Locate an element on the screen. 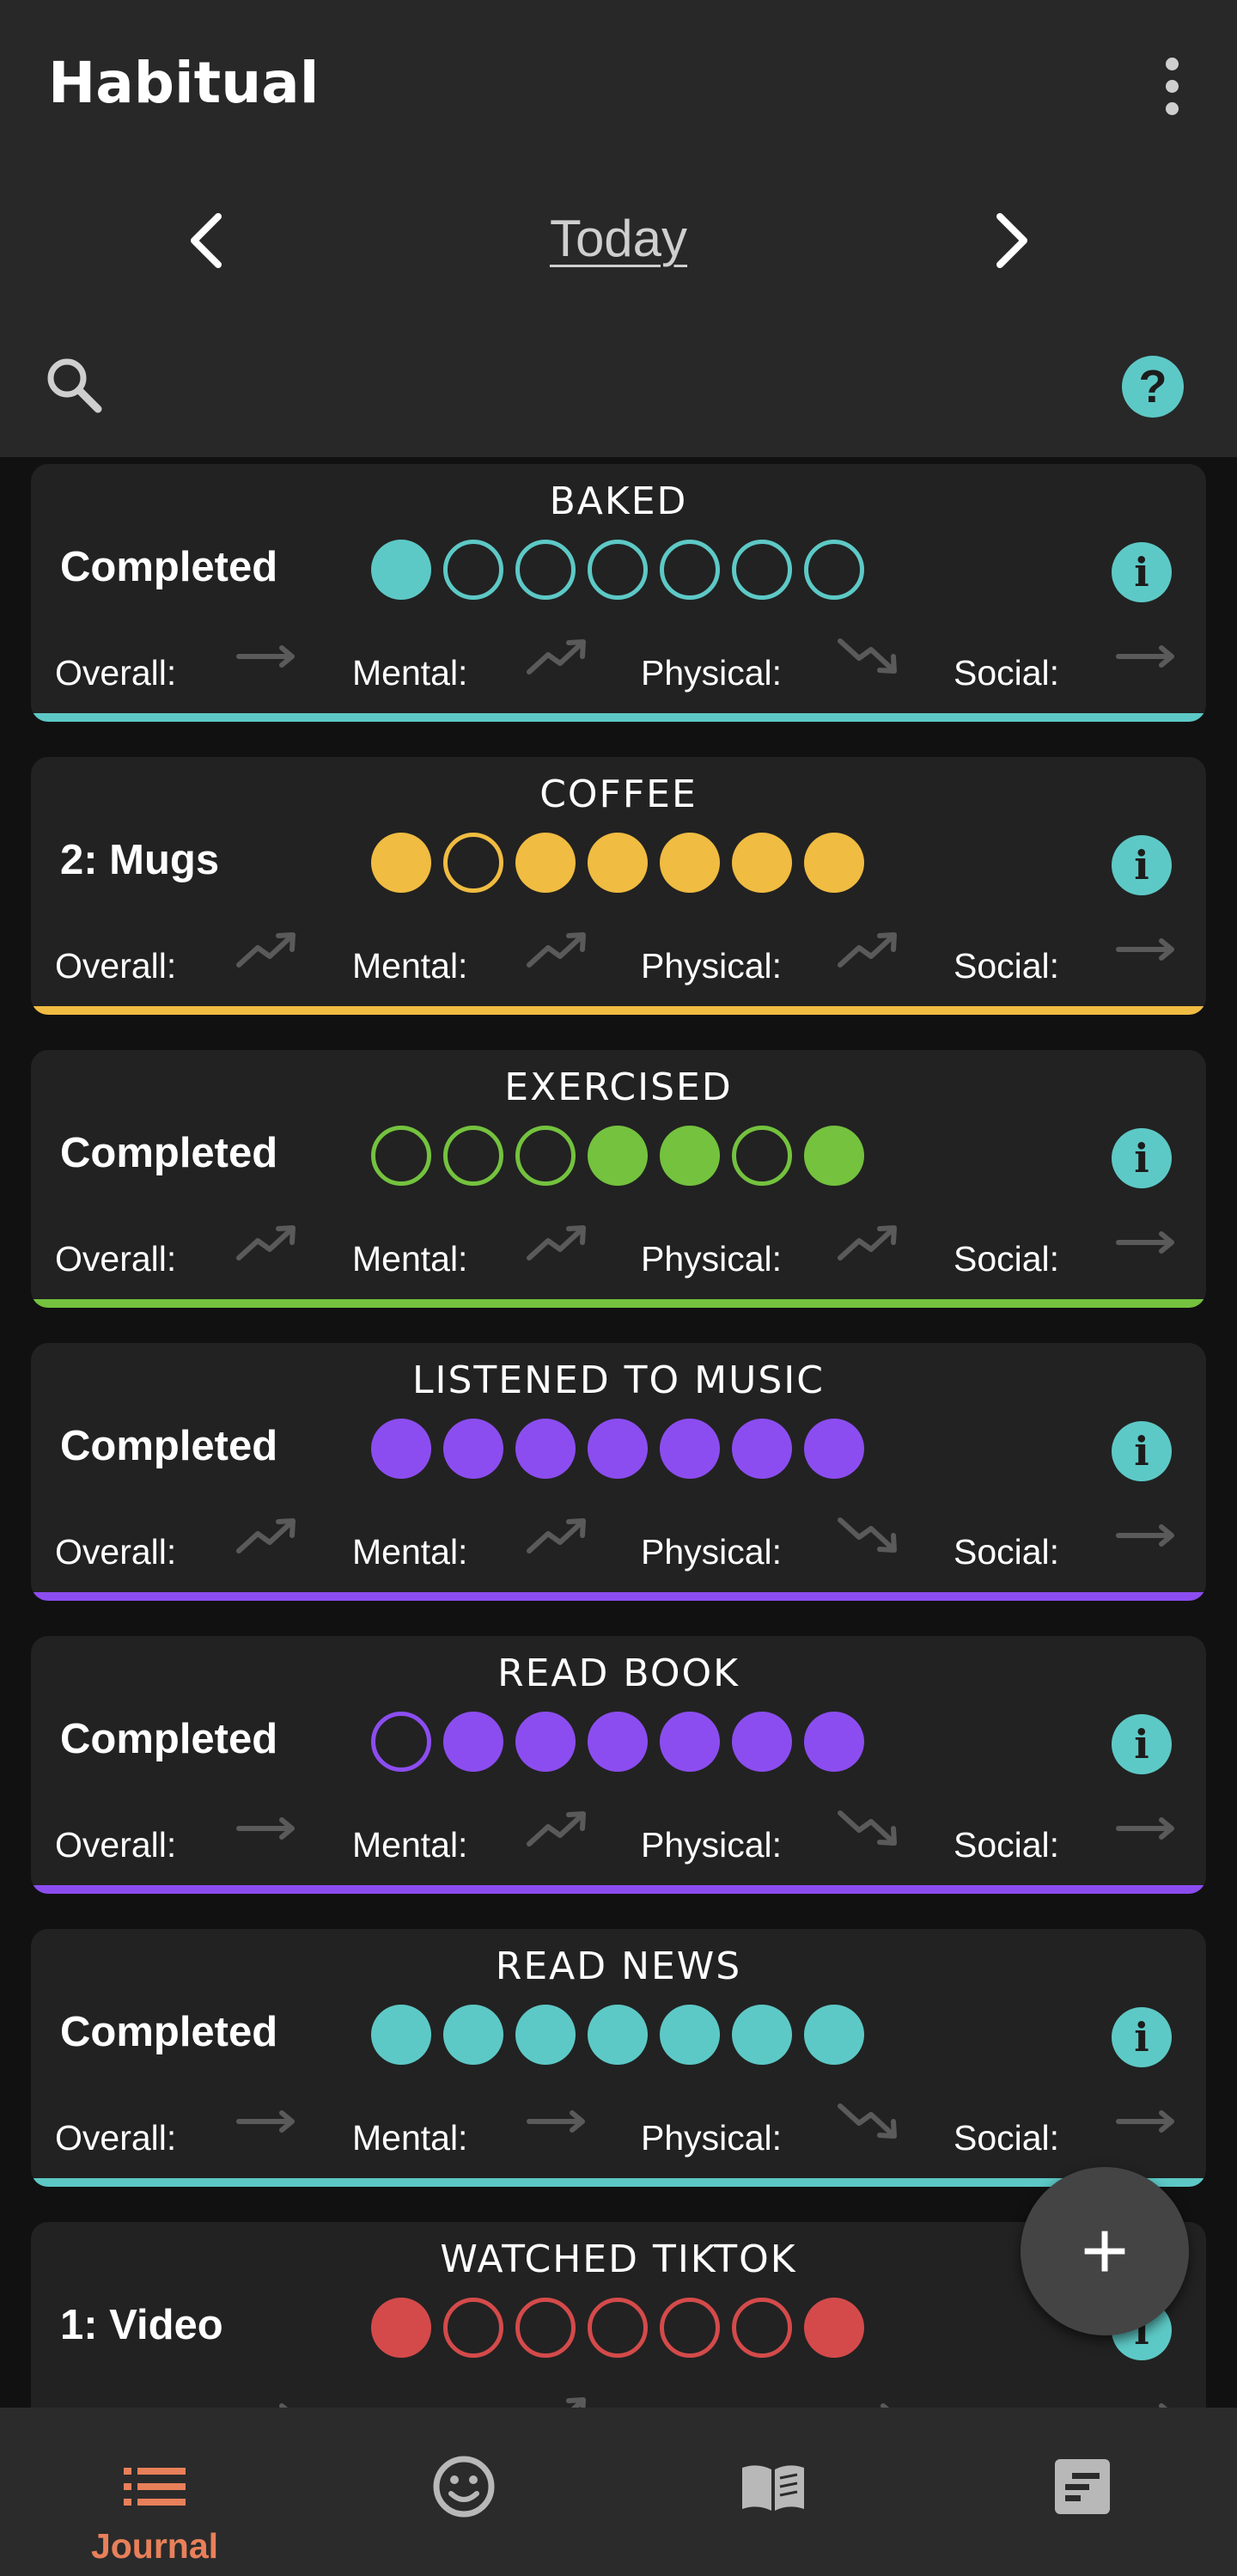 Image resolution: width=1237 pixels, height=2576 pixels. nav-item-smiley is located at coordinates (463, 2492).